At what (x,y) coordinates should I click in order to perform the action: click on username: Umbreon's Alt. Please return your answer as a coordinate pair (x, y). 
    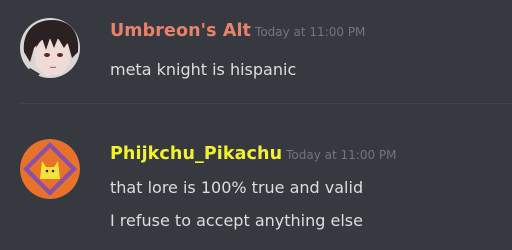
    Looking at the image, I should click on (180, 31).